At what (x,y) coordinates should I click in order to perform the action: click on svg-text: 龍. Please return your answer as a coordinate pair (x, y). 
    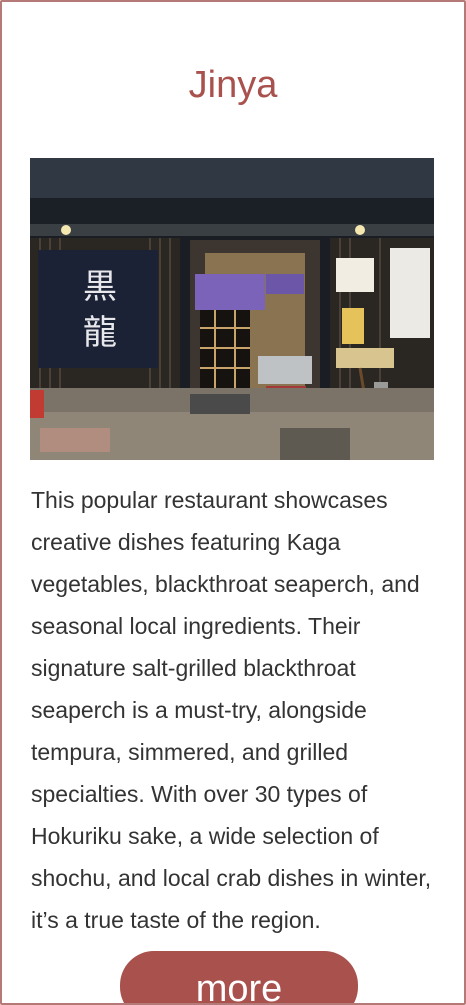
    Looking at the image, I should click on (100, 333).